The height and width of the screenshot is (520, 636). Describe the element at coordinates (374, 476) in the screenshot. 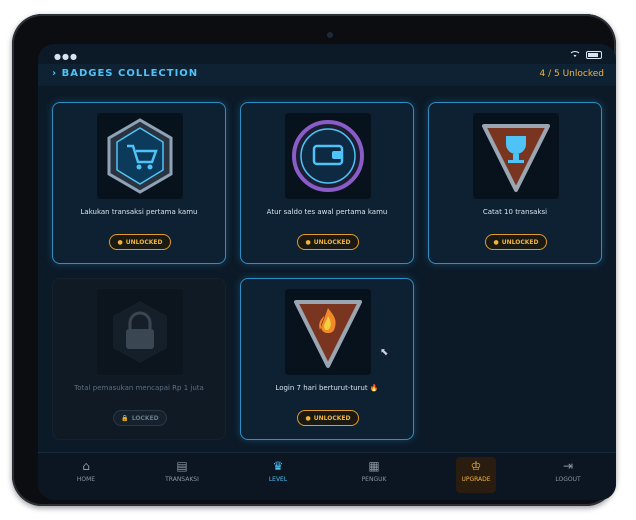

I see `nav-penguk: ▦ PENGUK` at that location.